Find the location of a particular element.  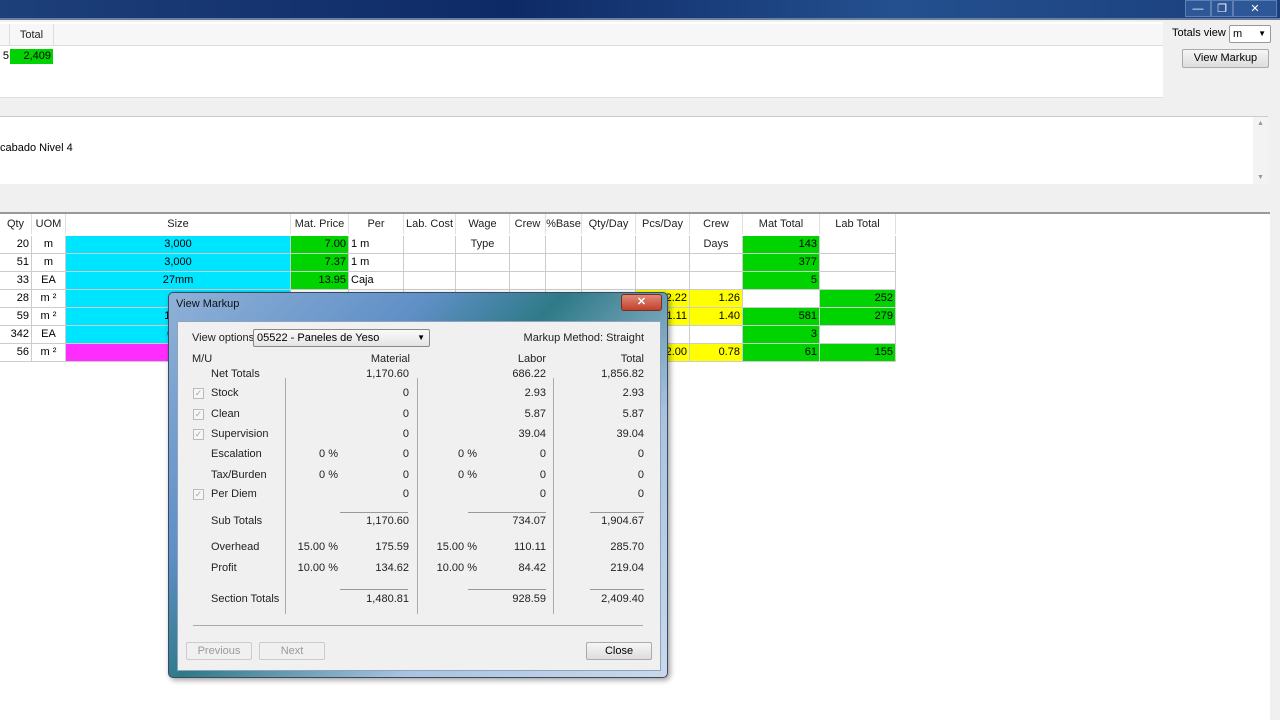

cell-mat-total: 5 is located at coordinates (781, 281).